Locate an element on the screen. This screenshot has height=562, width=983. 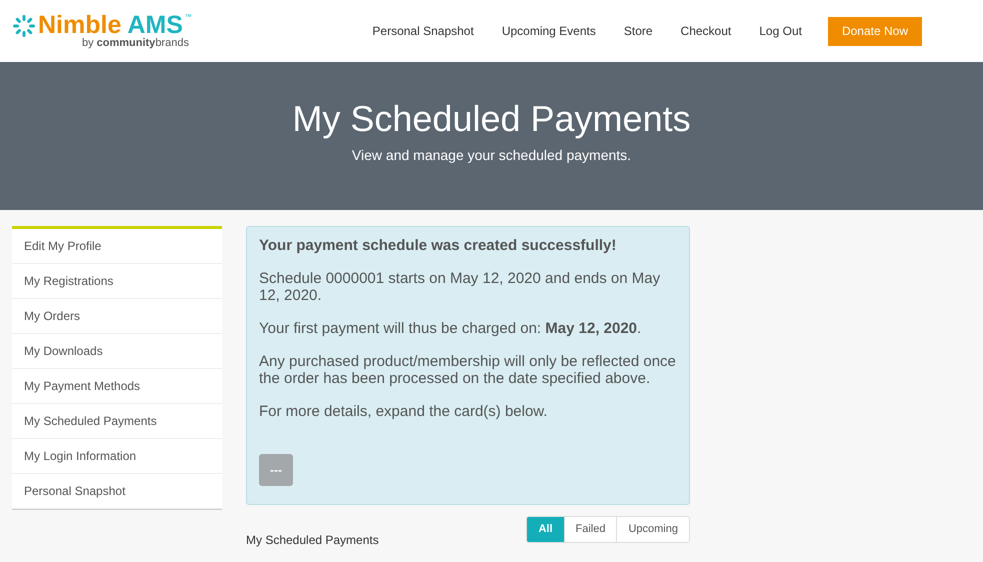
logo-tagline: communitybrands is located at coordinates (142, 43).